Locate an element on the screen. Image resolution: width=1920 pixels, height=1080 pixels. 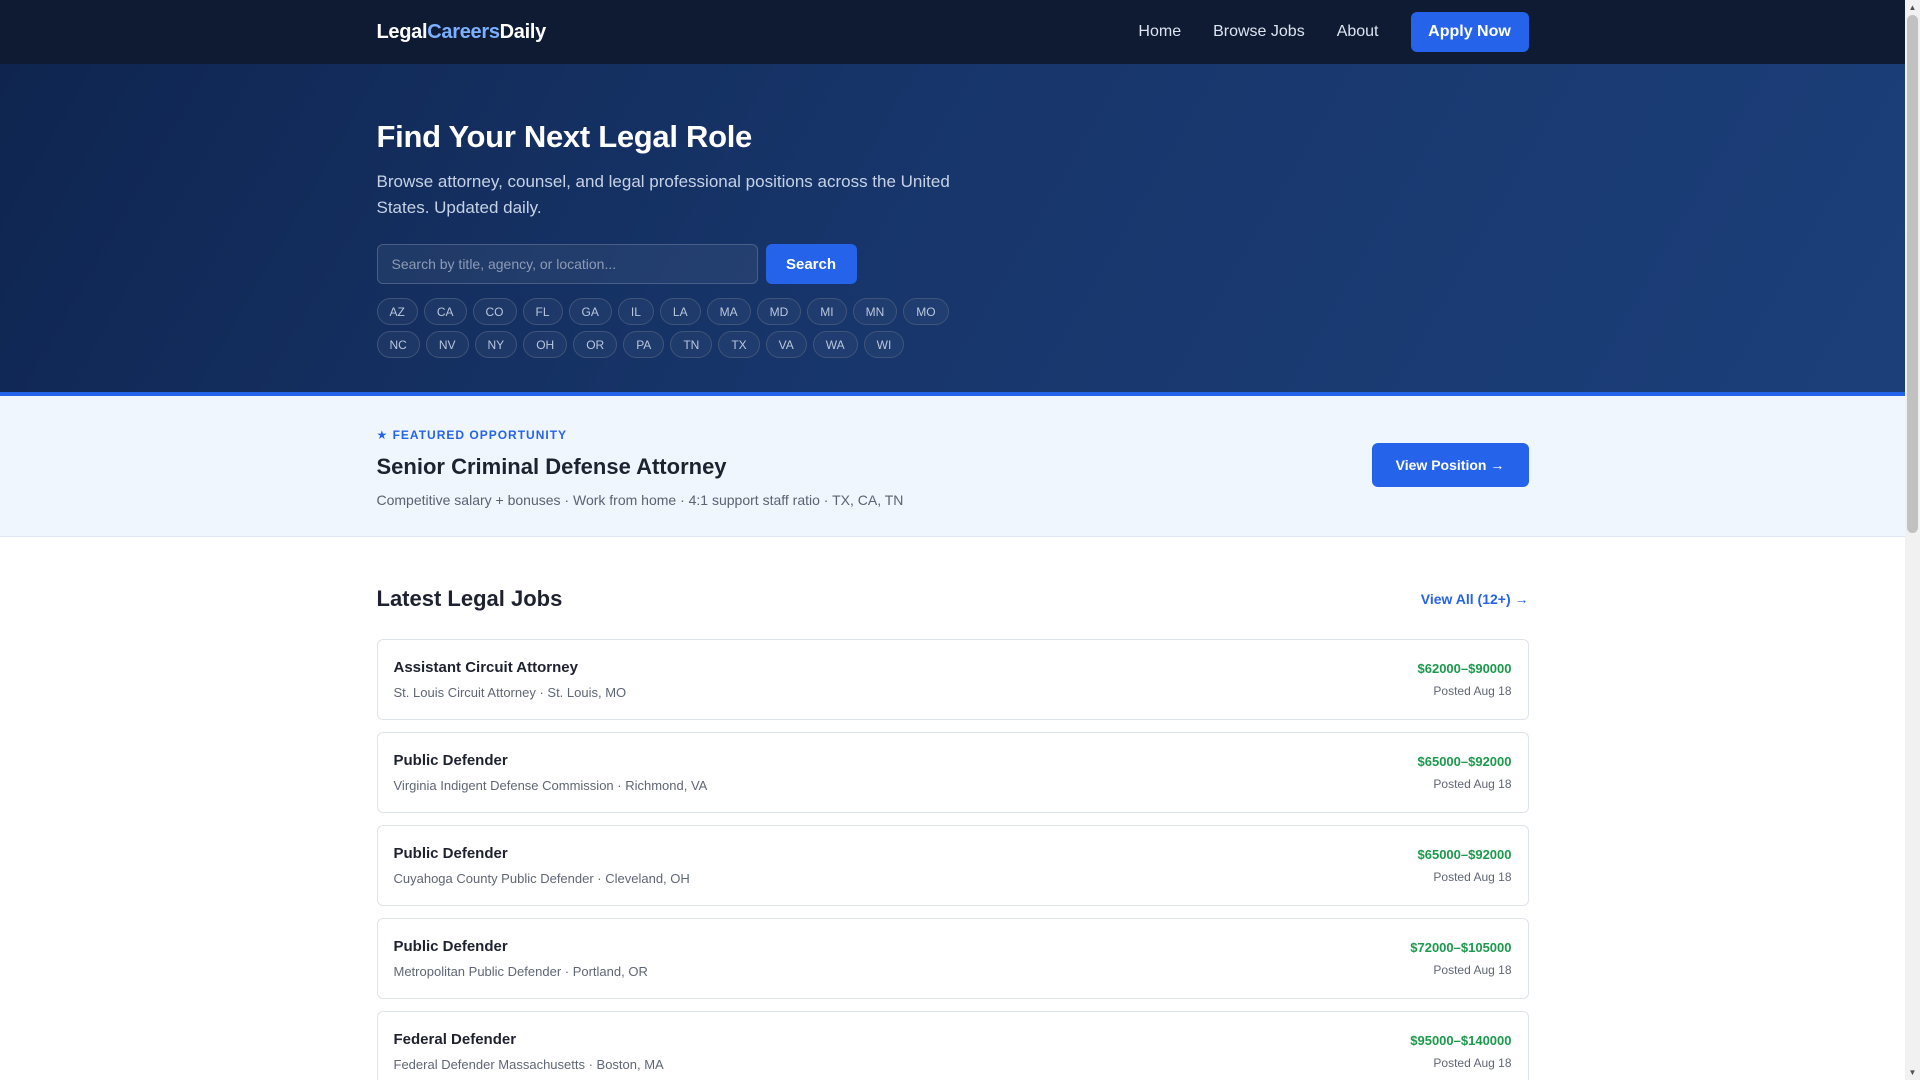
state-chip-va: VA is located at coordinates (786, 344).